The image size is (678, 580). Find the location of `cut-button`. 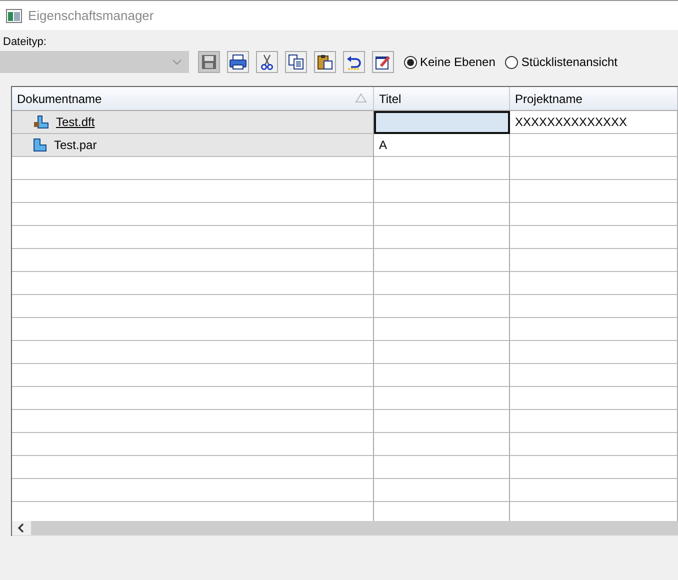

cut-button is located at coordinates (267, 62).